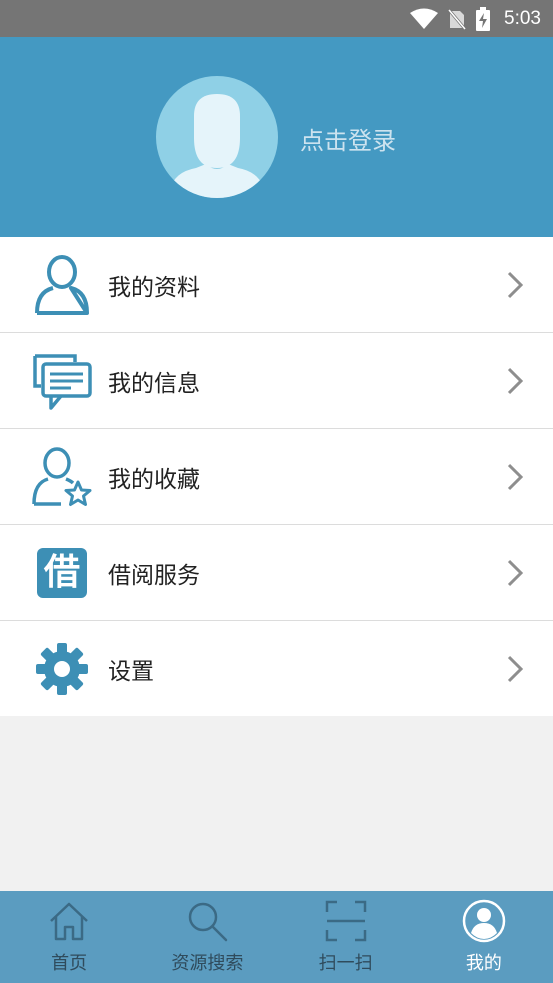 Image resolution: width=553 pixels, height=983 pixels. Describe the element at coordinates (69, 921) in the screenshot. I see `home-icon` at that location.